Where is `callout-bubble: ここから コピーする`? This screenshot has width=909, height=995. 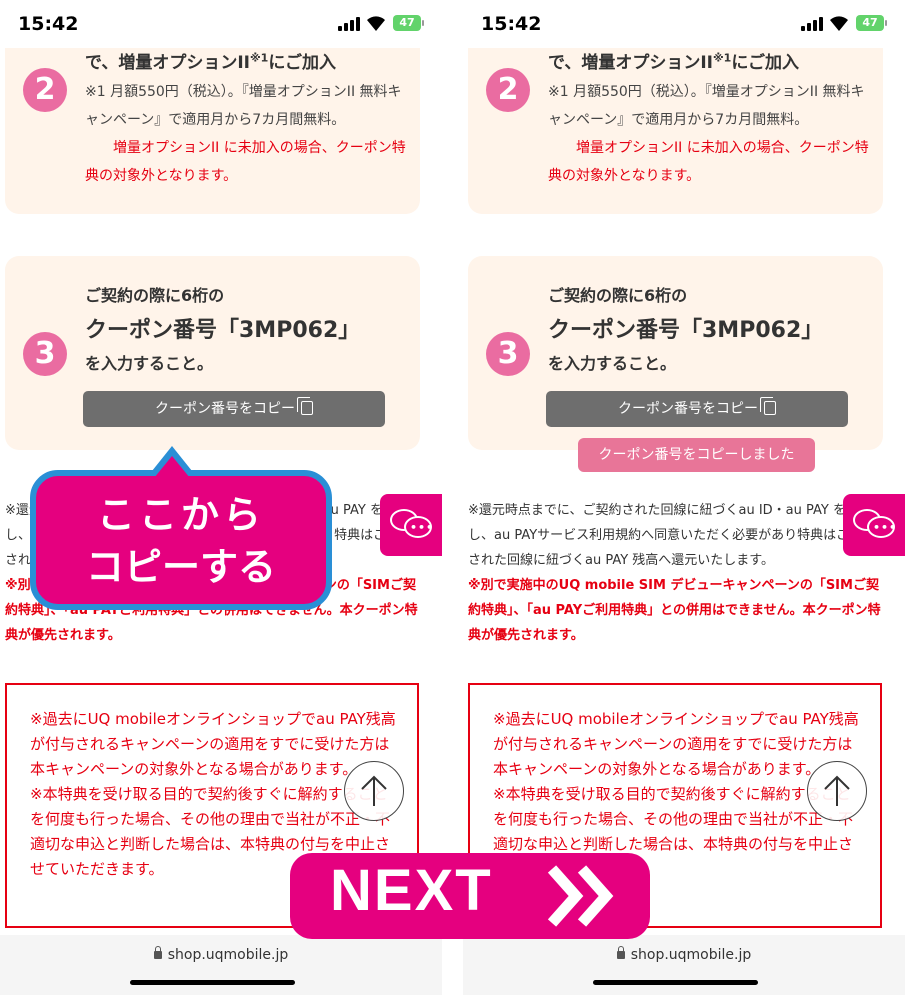 callout-bubble: ここから コピーする is located at coordinates (181, 540).